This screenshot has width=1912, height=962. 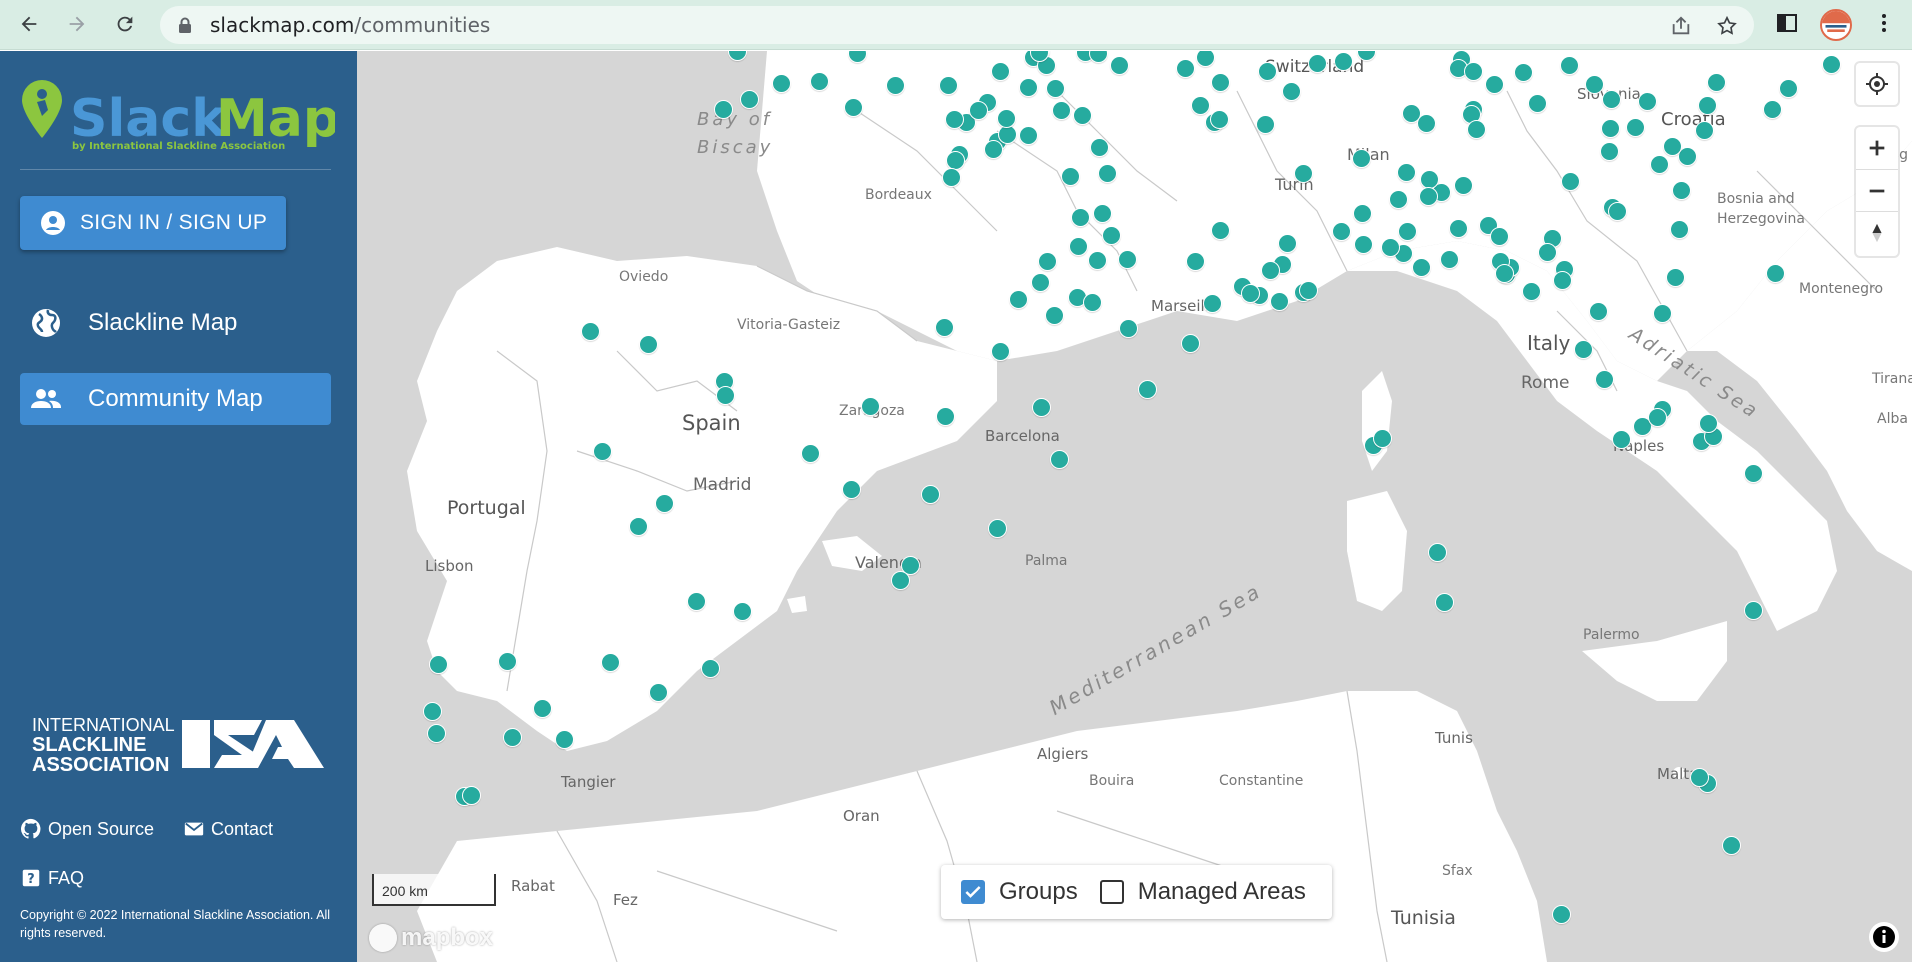 I want to click on kebab-menu-icon, so click(x=1884, y=23).